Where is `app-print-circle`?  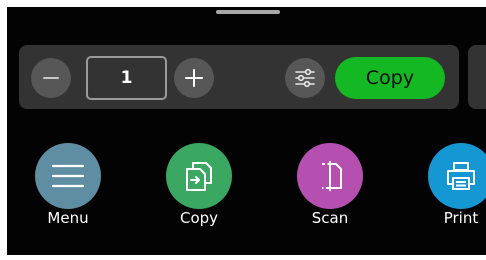
app-print-circle is located at coordinates (457, 176).